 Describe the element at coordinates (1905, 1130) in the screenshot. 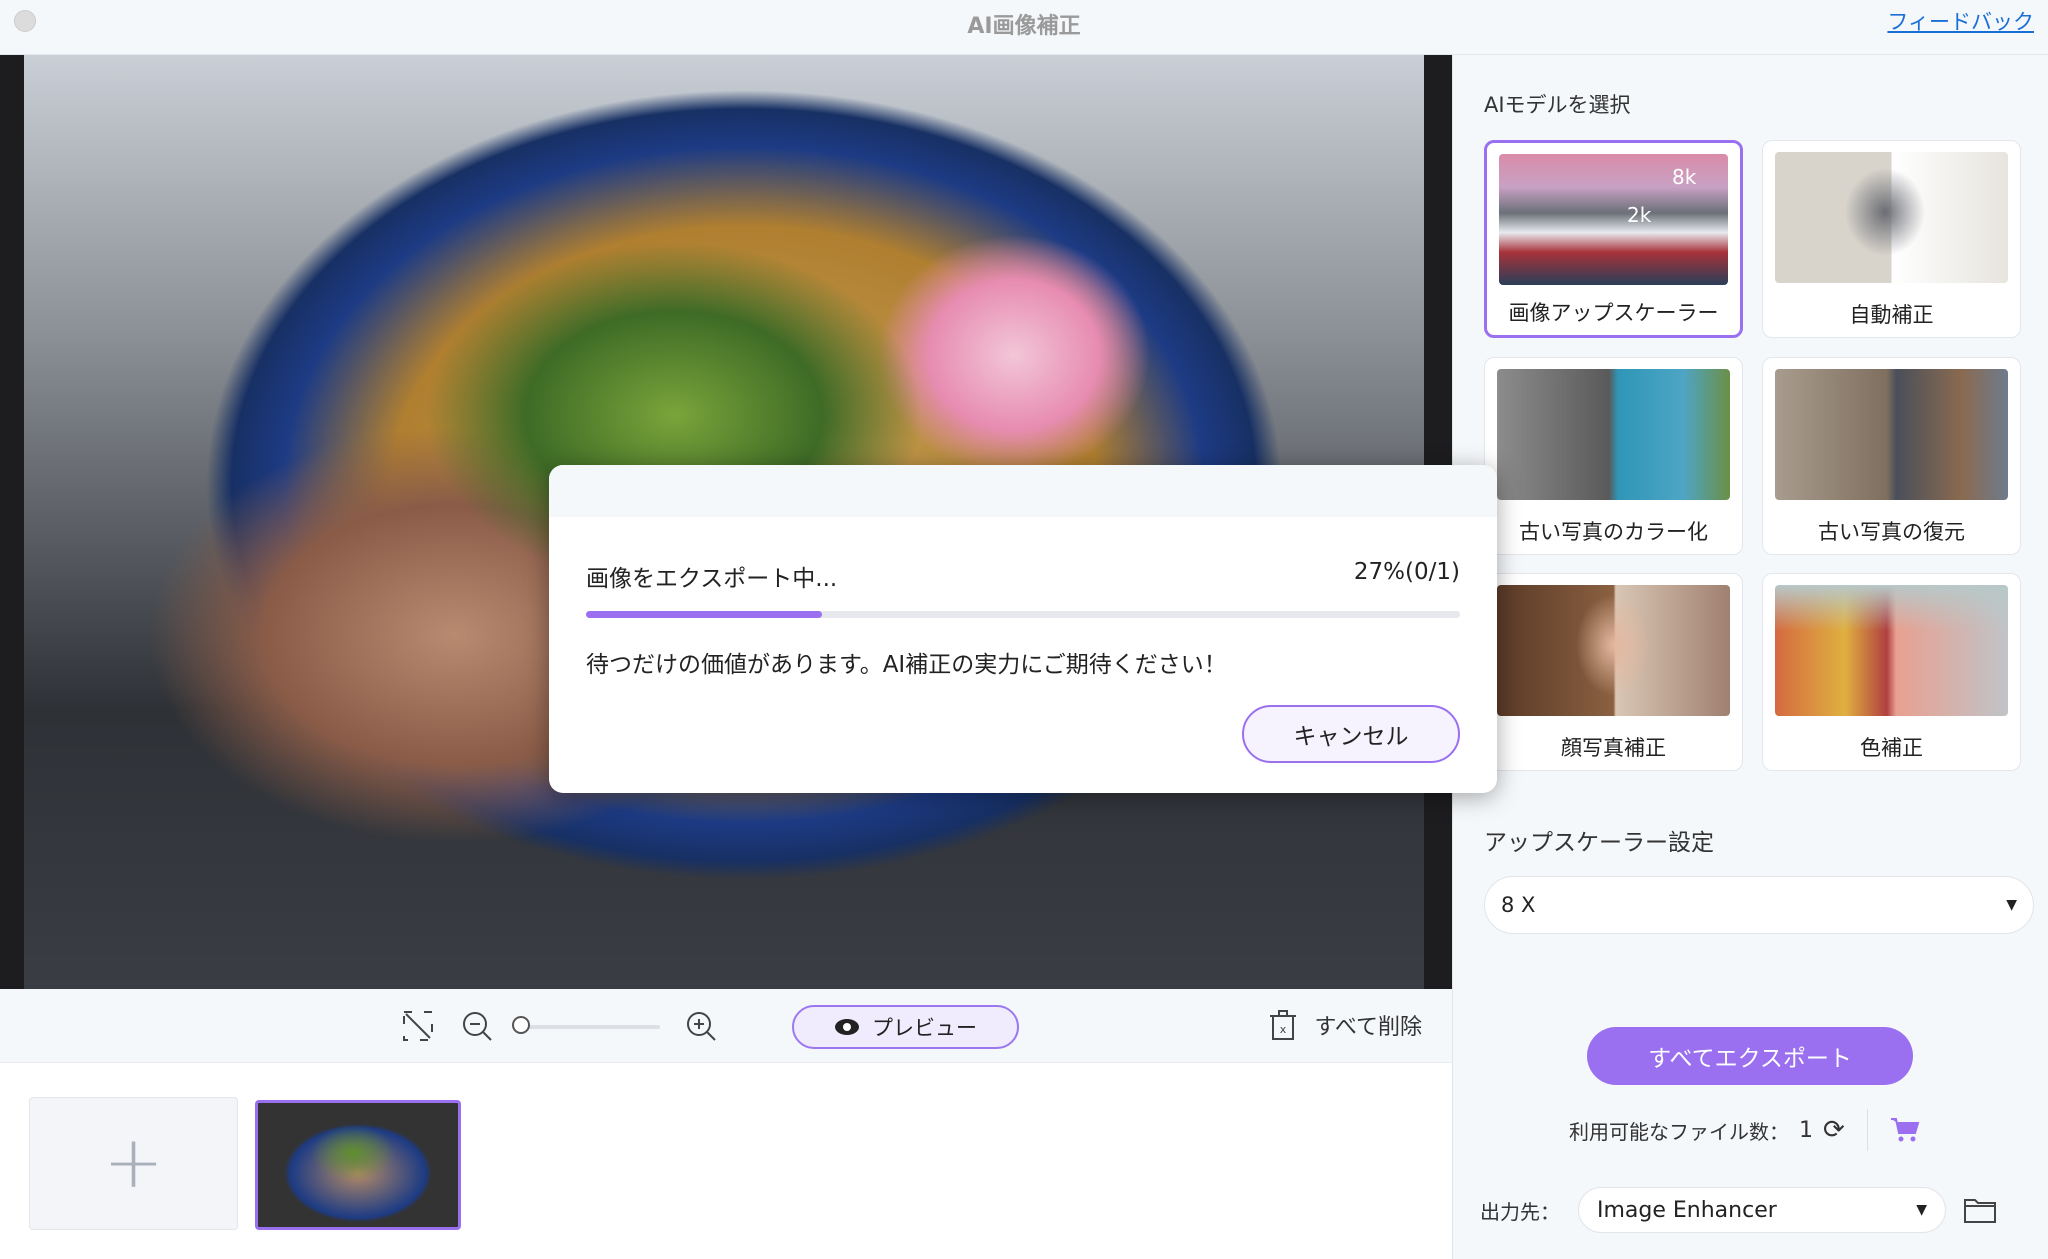

I see `cart-icon` at that location.